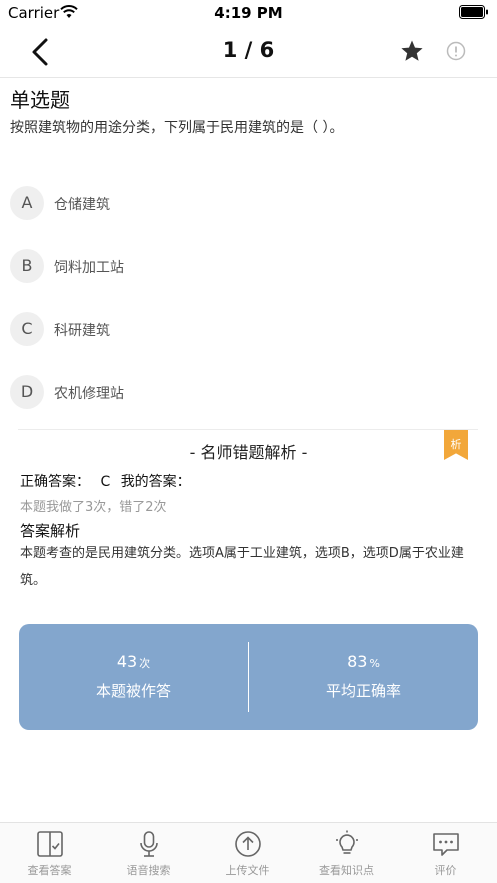 This screenshot has height=883, width=497. What do you see at coordinates (155, 482) in the screenshot?
I see `my-answer-label: 我的答案：` at bounding box center [155, 482].